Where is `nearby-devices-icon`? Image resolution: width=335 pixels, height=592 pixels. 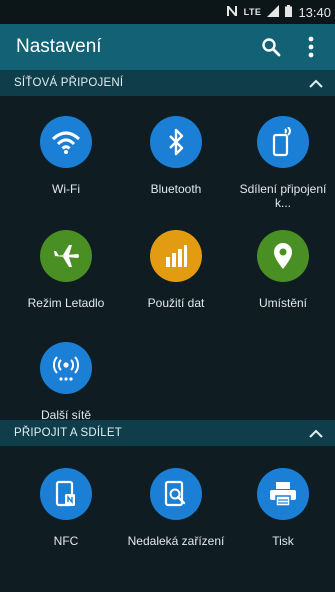 nearby-devices-icon is located at coordinates (176, 494).